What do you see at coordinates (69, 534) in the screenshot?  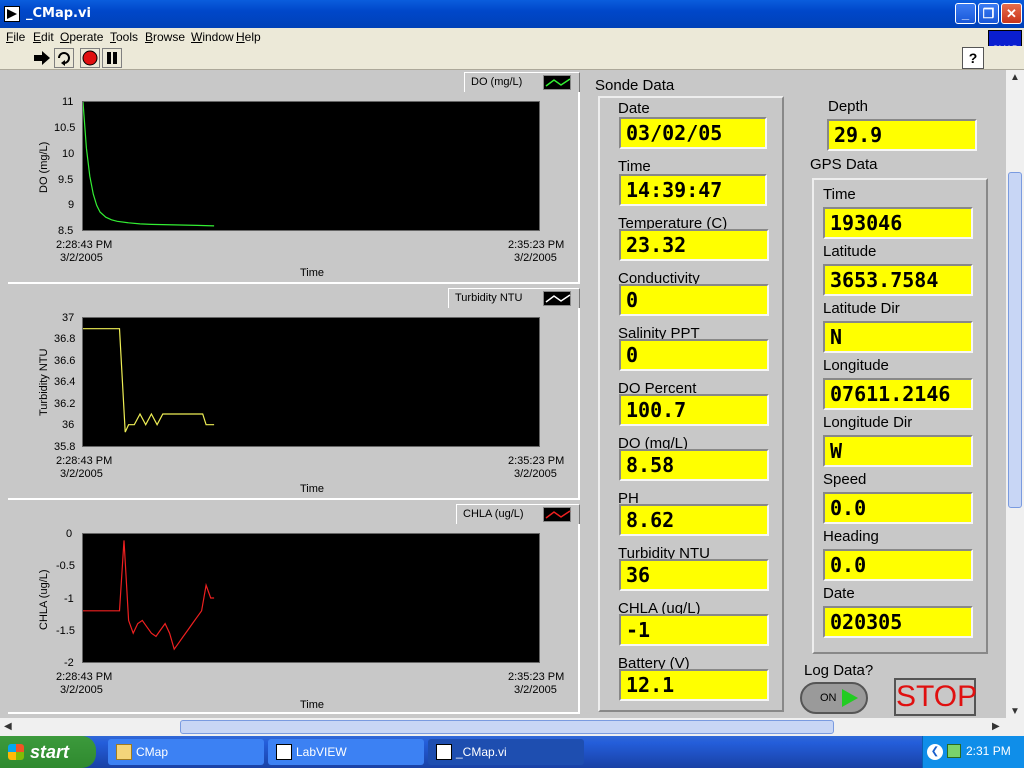 I see `chla-y-tick: 0` at bounding box center [69, 534].